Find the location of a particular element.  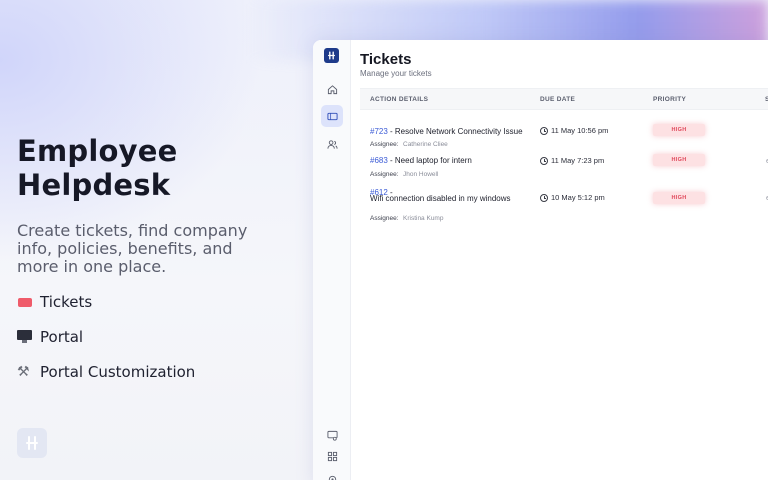

gear-icon is located at coordinates (332, 474).